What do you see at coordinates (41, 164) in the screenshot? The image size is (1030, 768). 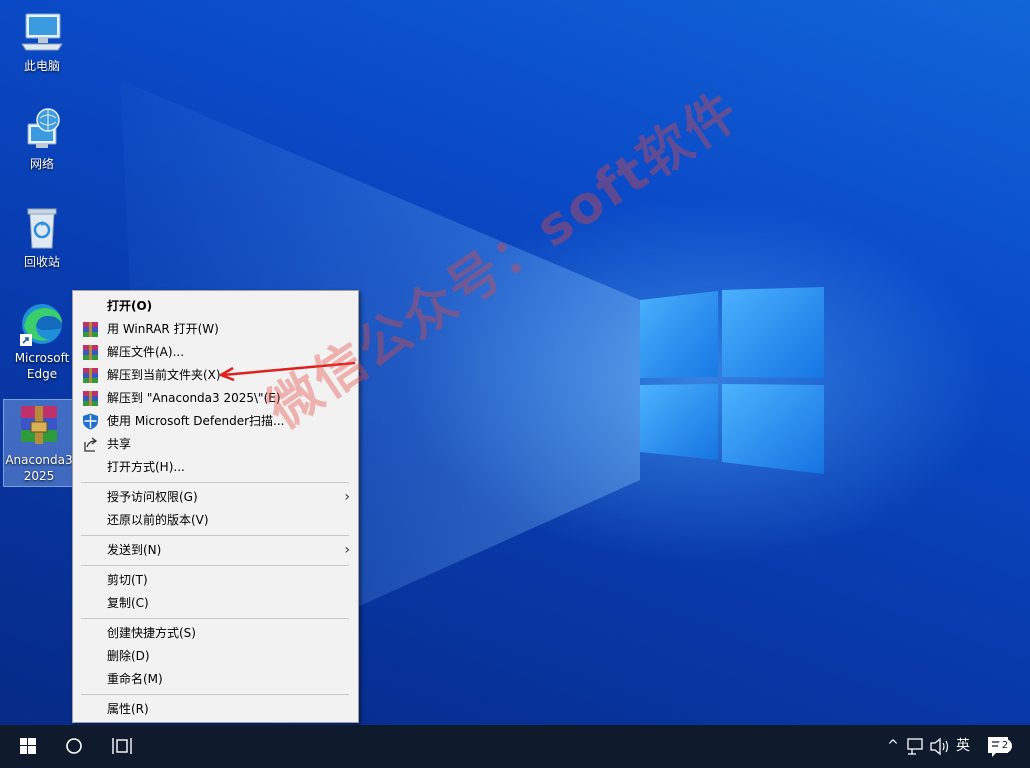 I see `desktop-icon-label: 网络` at bounding box center [41, 164].